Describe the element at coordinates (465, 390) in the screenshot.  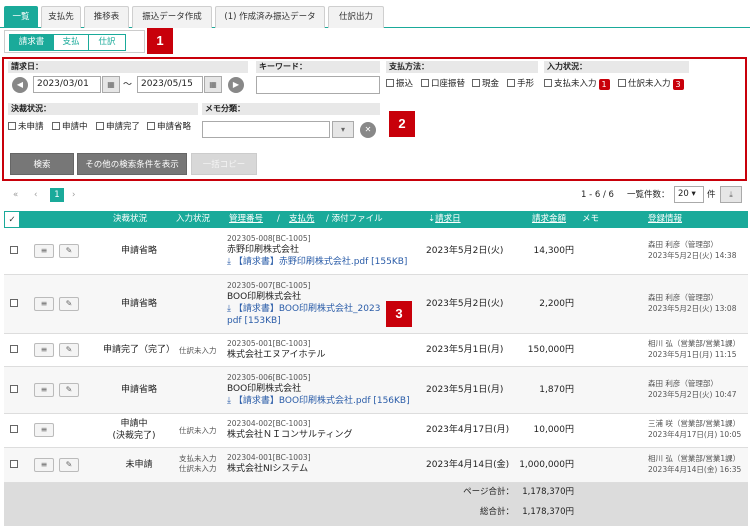
I see `invoice-date: 2023年5月1日(月)` at that location.